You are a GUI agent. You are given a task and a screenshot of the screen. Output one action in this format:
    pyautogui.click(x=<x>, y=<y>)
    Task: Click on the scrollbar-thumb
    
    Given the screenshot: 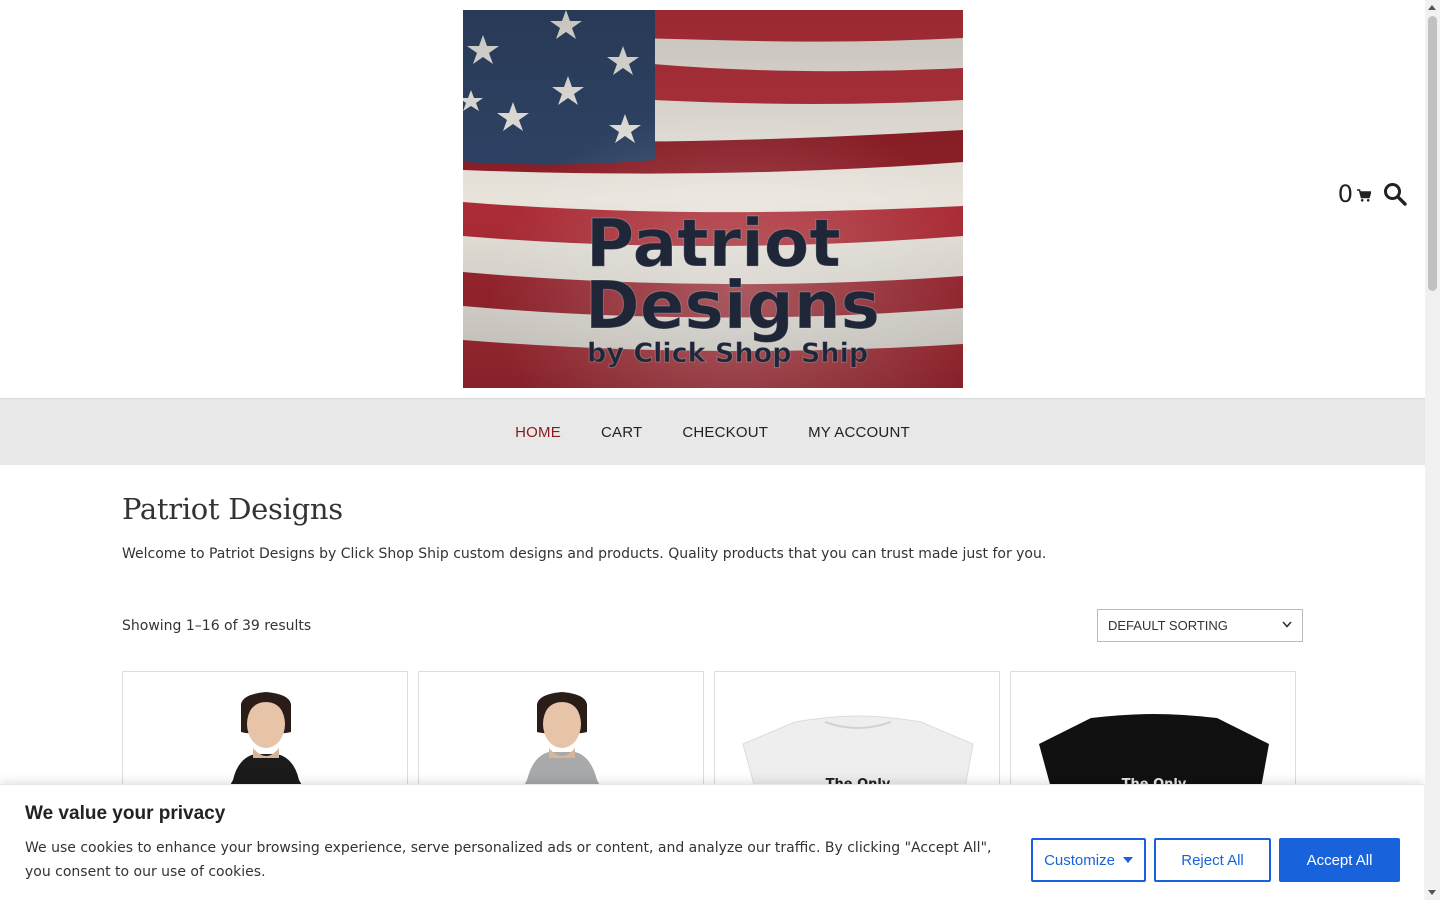 What is the action you would take?
    pyautogui.click(x=1432, y=153)
    